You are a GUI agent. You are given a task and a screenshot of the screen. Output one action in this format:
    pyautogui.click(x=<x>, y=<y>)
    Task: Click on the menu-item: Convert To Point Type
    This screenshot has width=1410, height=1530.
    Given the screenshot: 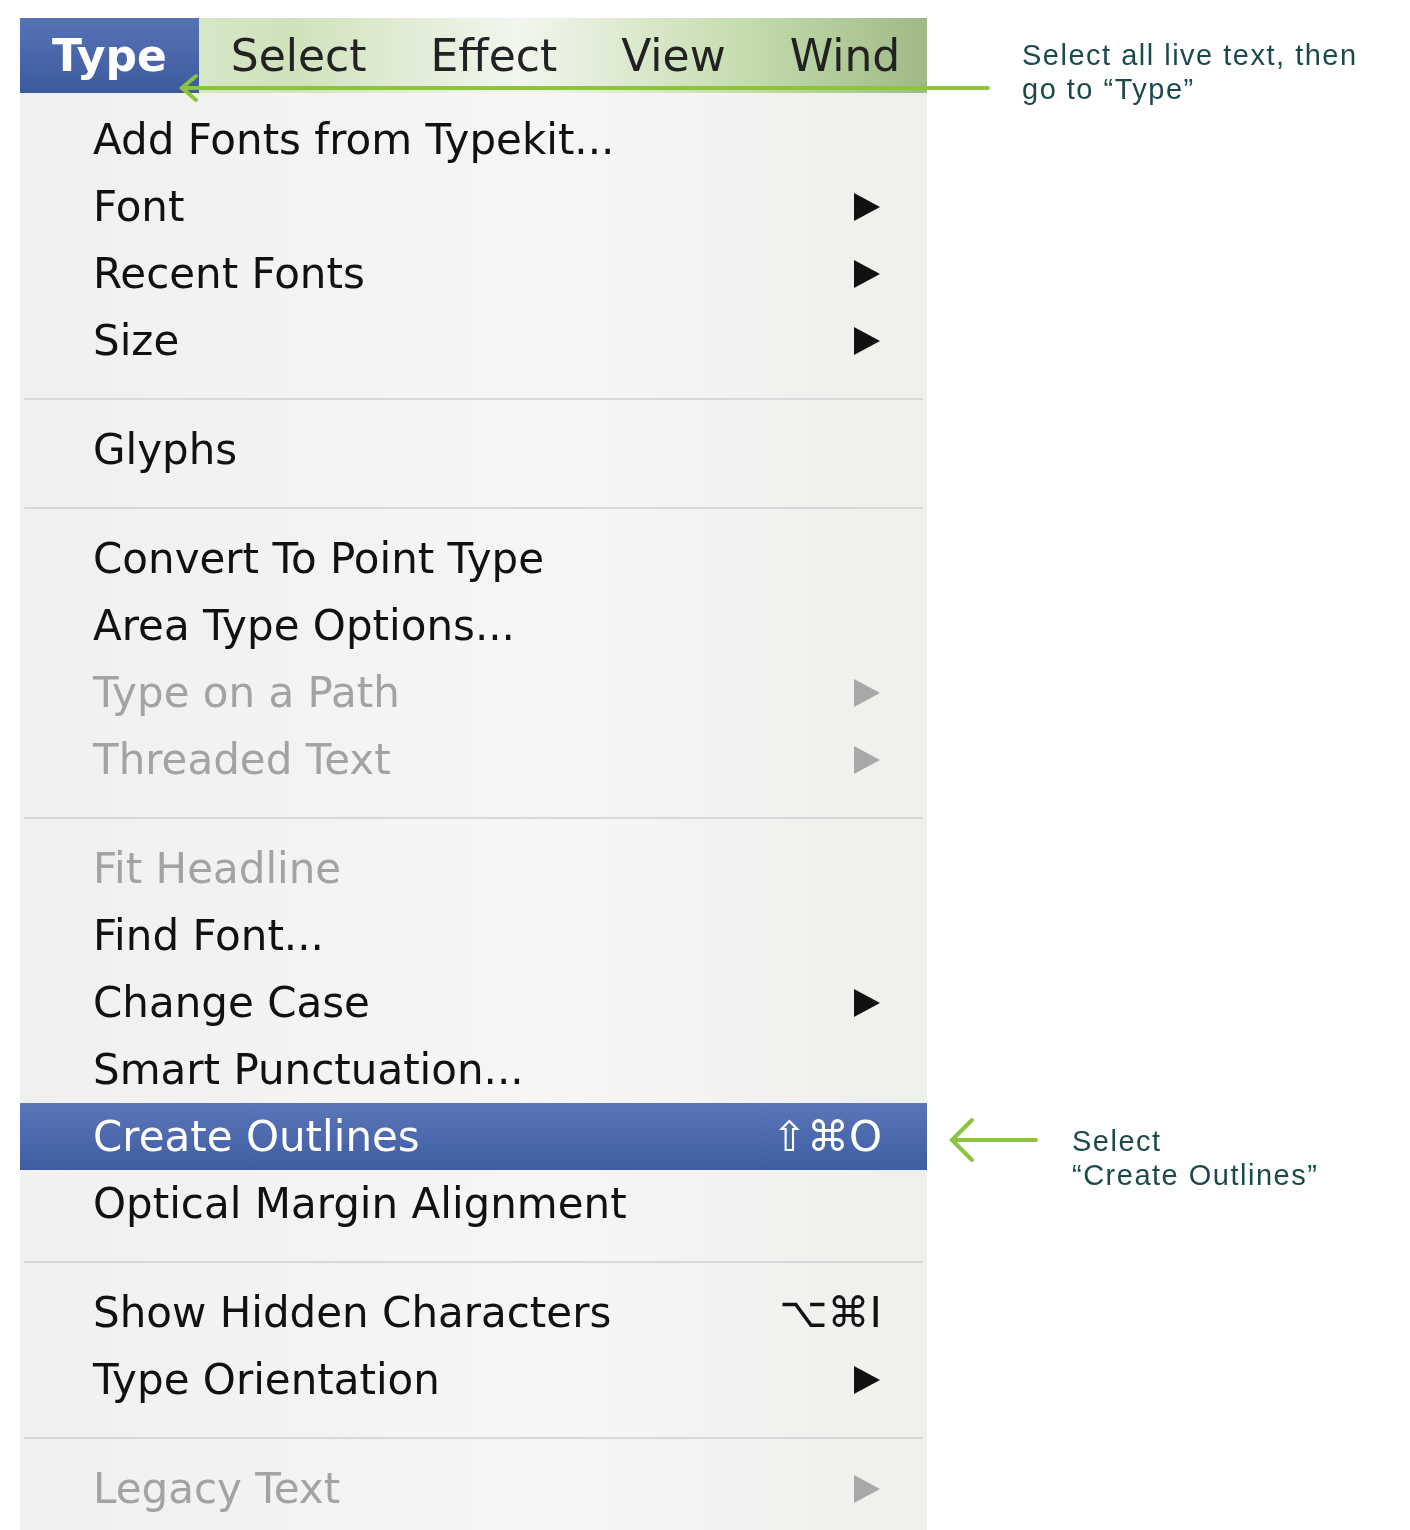 What is the action you would take?
    pyautogui.click(x=473, y=558)
    